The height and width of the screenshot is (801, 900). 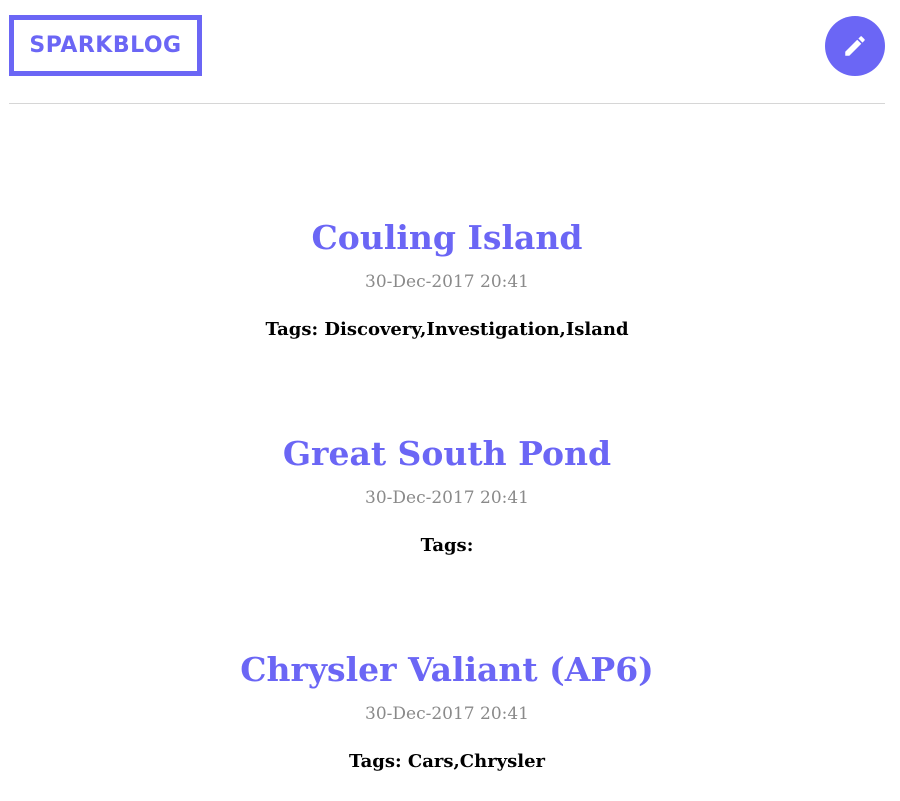 I want to click on post-title-link: Great South Pond, so click(x=447, y=454).